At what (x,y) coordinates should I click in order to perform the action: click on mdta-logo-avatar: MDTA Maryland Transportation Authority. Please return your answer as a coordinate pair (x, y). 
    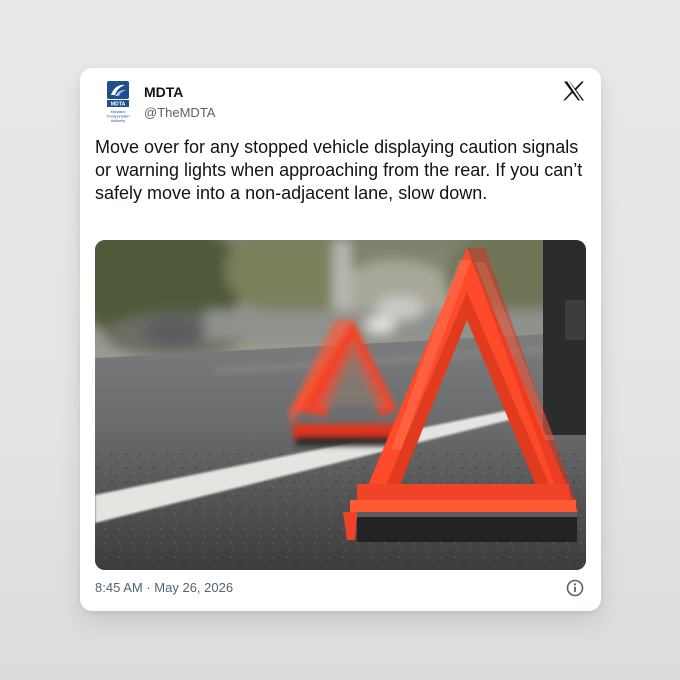
    Looking at the image, I should click on (118, 103).